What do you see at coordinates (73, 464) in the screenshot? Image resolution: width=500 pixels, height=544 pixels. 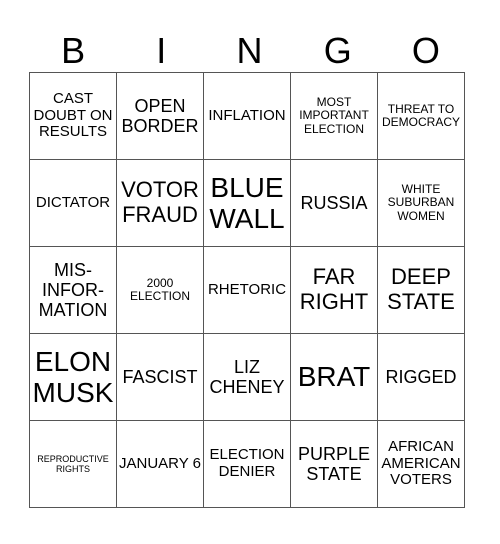 I see `bingo-cell: REPRODUCTIVE RIGHTS` at bounding box center [73, 464].